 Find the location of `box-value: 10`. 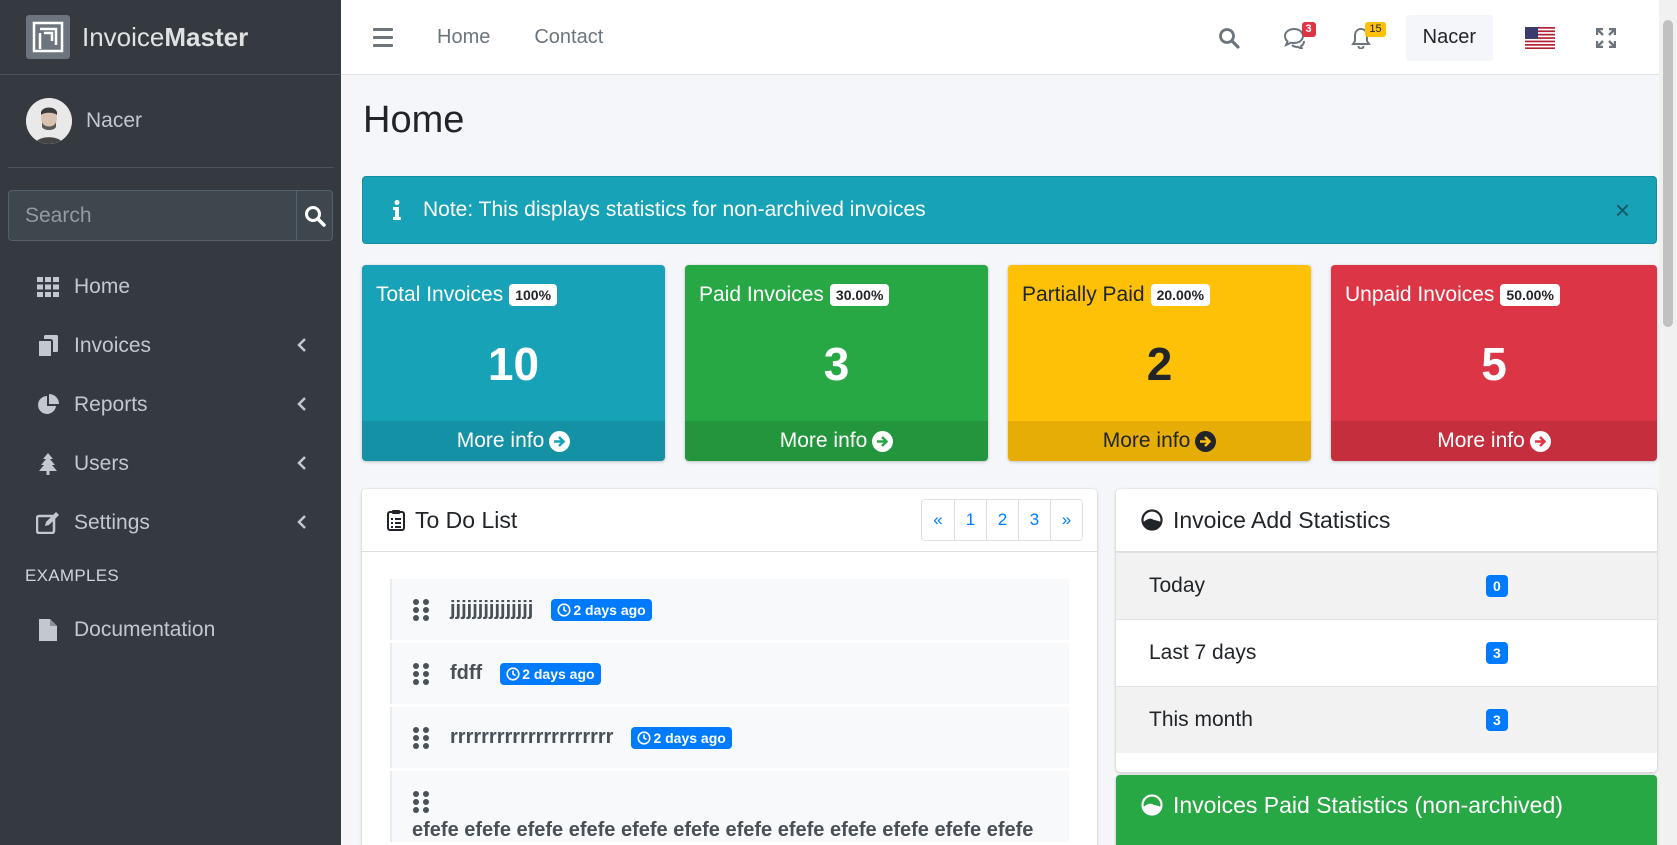

box-value: 10 is located at coordinates (513, 364).